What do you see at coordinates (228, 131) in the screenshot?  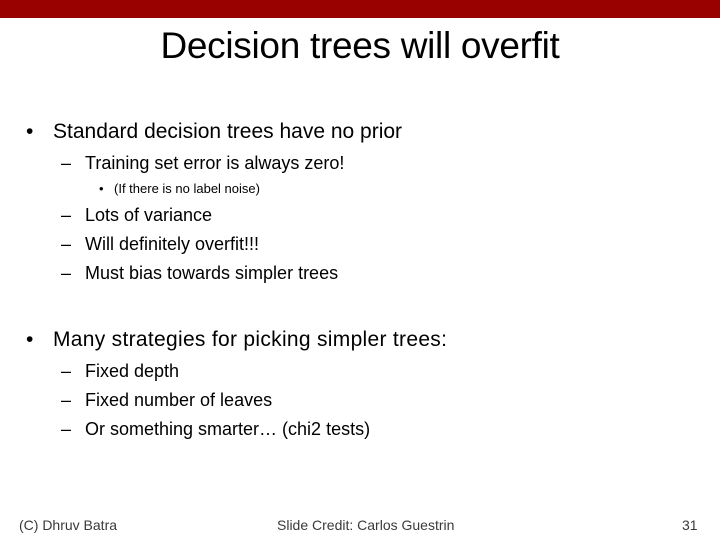 I see `bullet-text: Standard decision trees have no prior` at bounding box center [228, 131].